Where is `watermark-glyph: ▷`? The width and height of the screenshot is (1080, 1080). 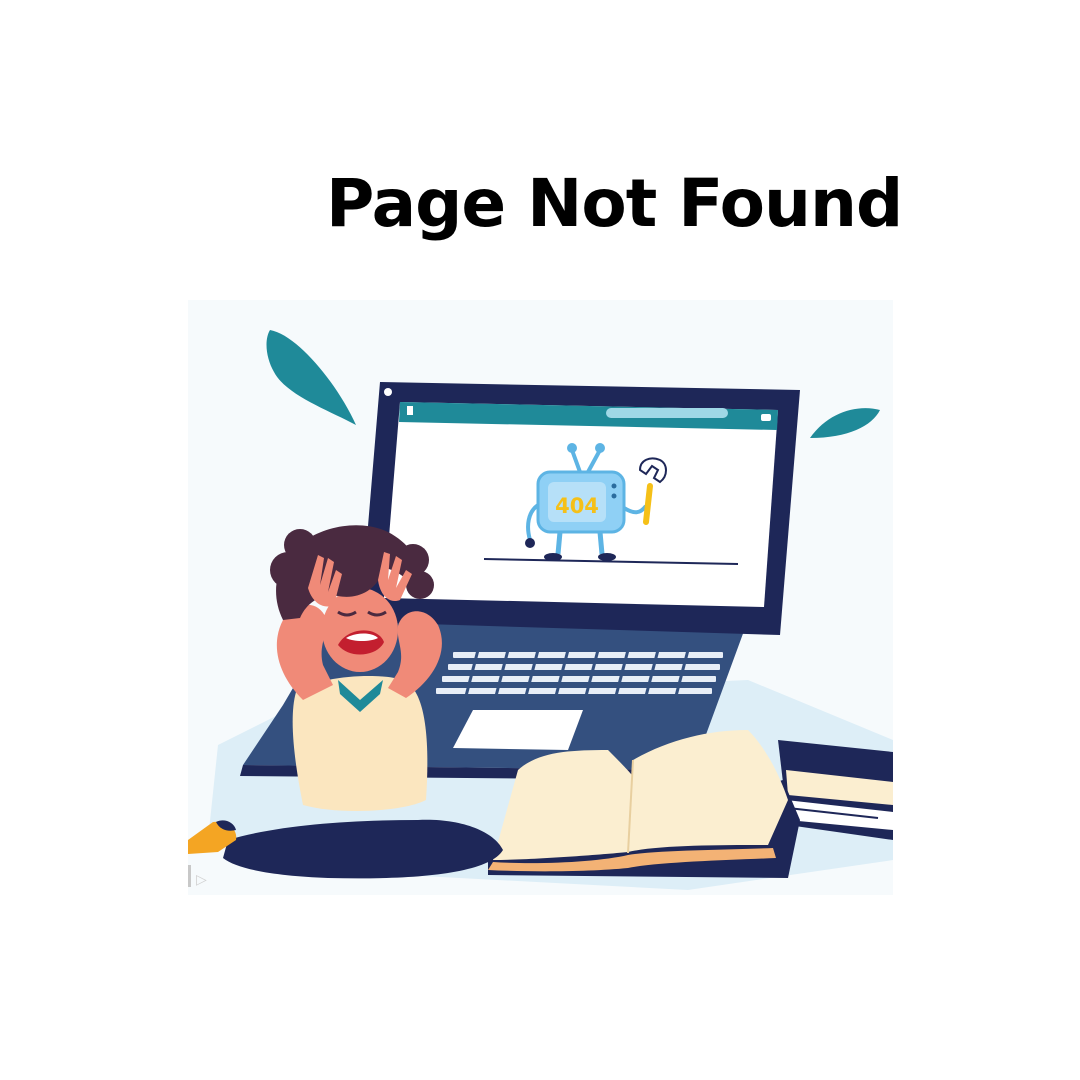
watermark-glyph: ▷ is located at coordinates (201, 880).